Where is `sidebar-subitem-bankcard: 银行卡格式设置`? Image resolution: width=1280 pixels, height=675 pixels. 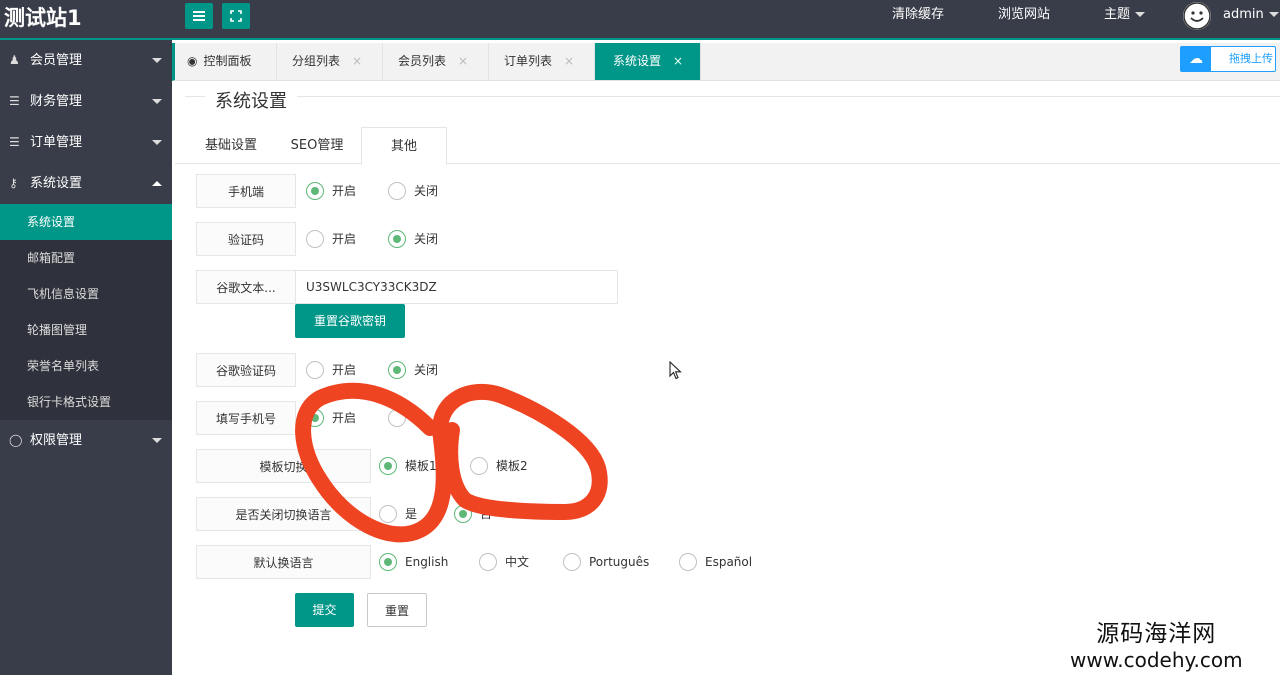
sidebar-subitem-bankcard: 银行卡格式设置 is located at coordinates (86, 402).